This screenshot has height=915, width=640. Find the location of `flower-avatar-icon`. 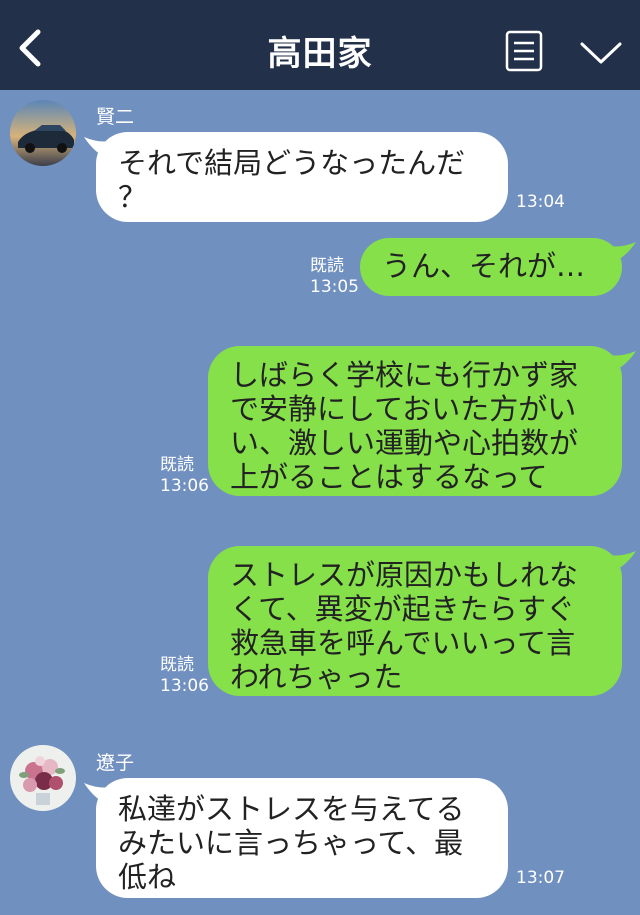

flower-avatar-icon is located at coordinates (43, 778).